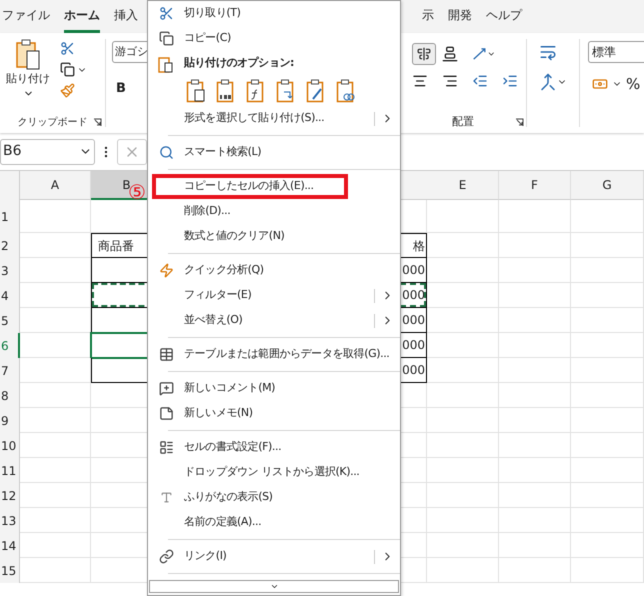  Describe the element at coordinates (292, 270) in the screenshot. I see `menu-item: クイック分析(Q)` at that location.